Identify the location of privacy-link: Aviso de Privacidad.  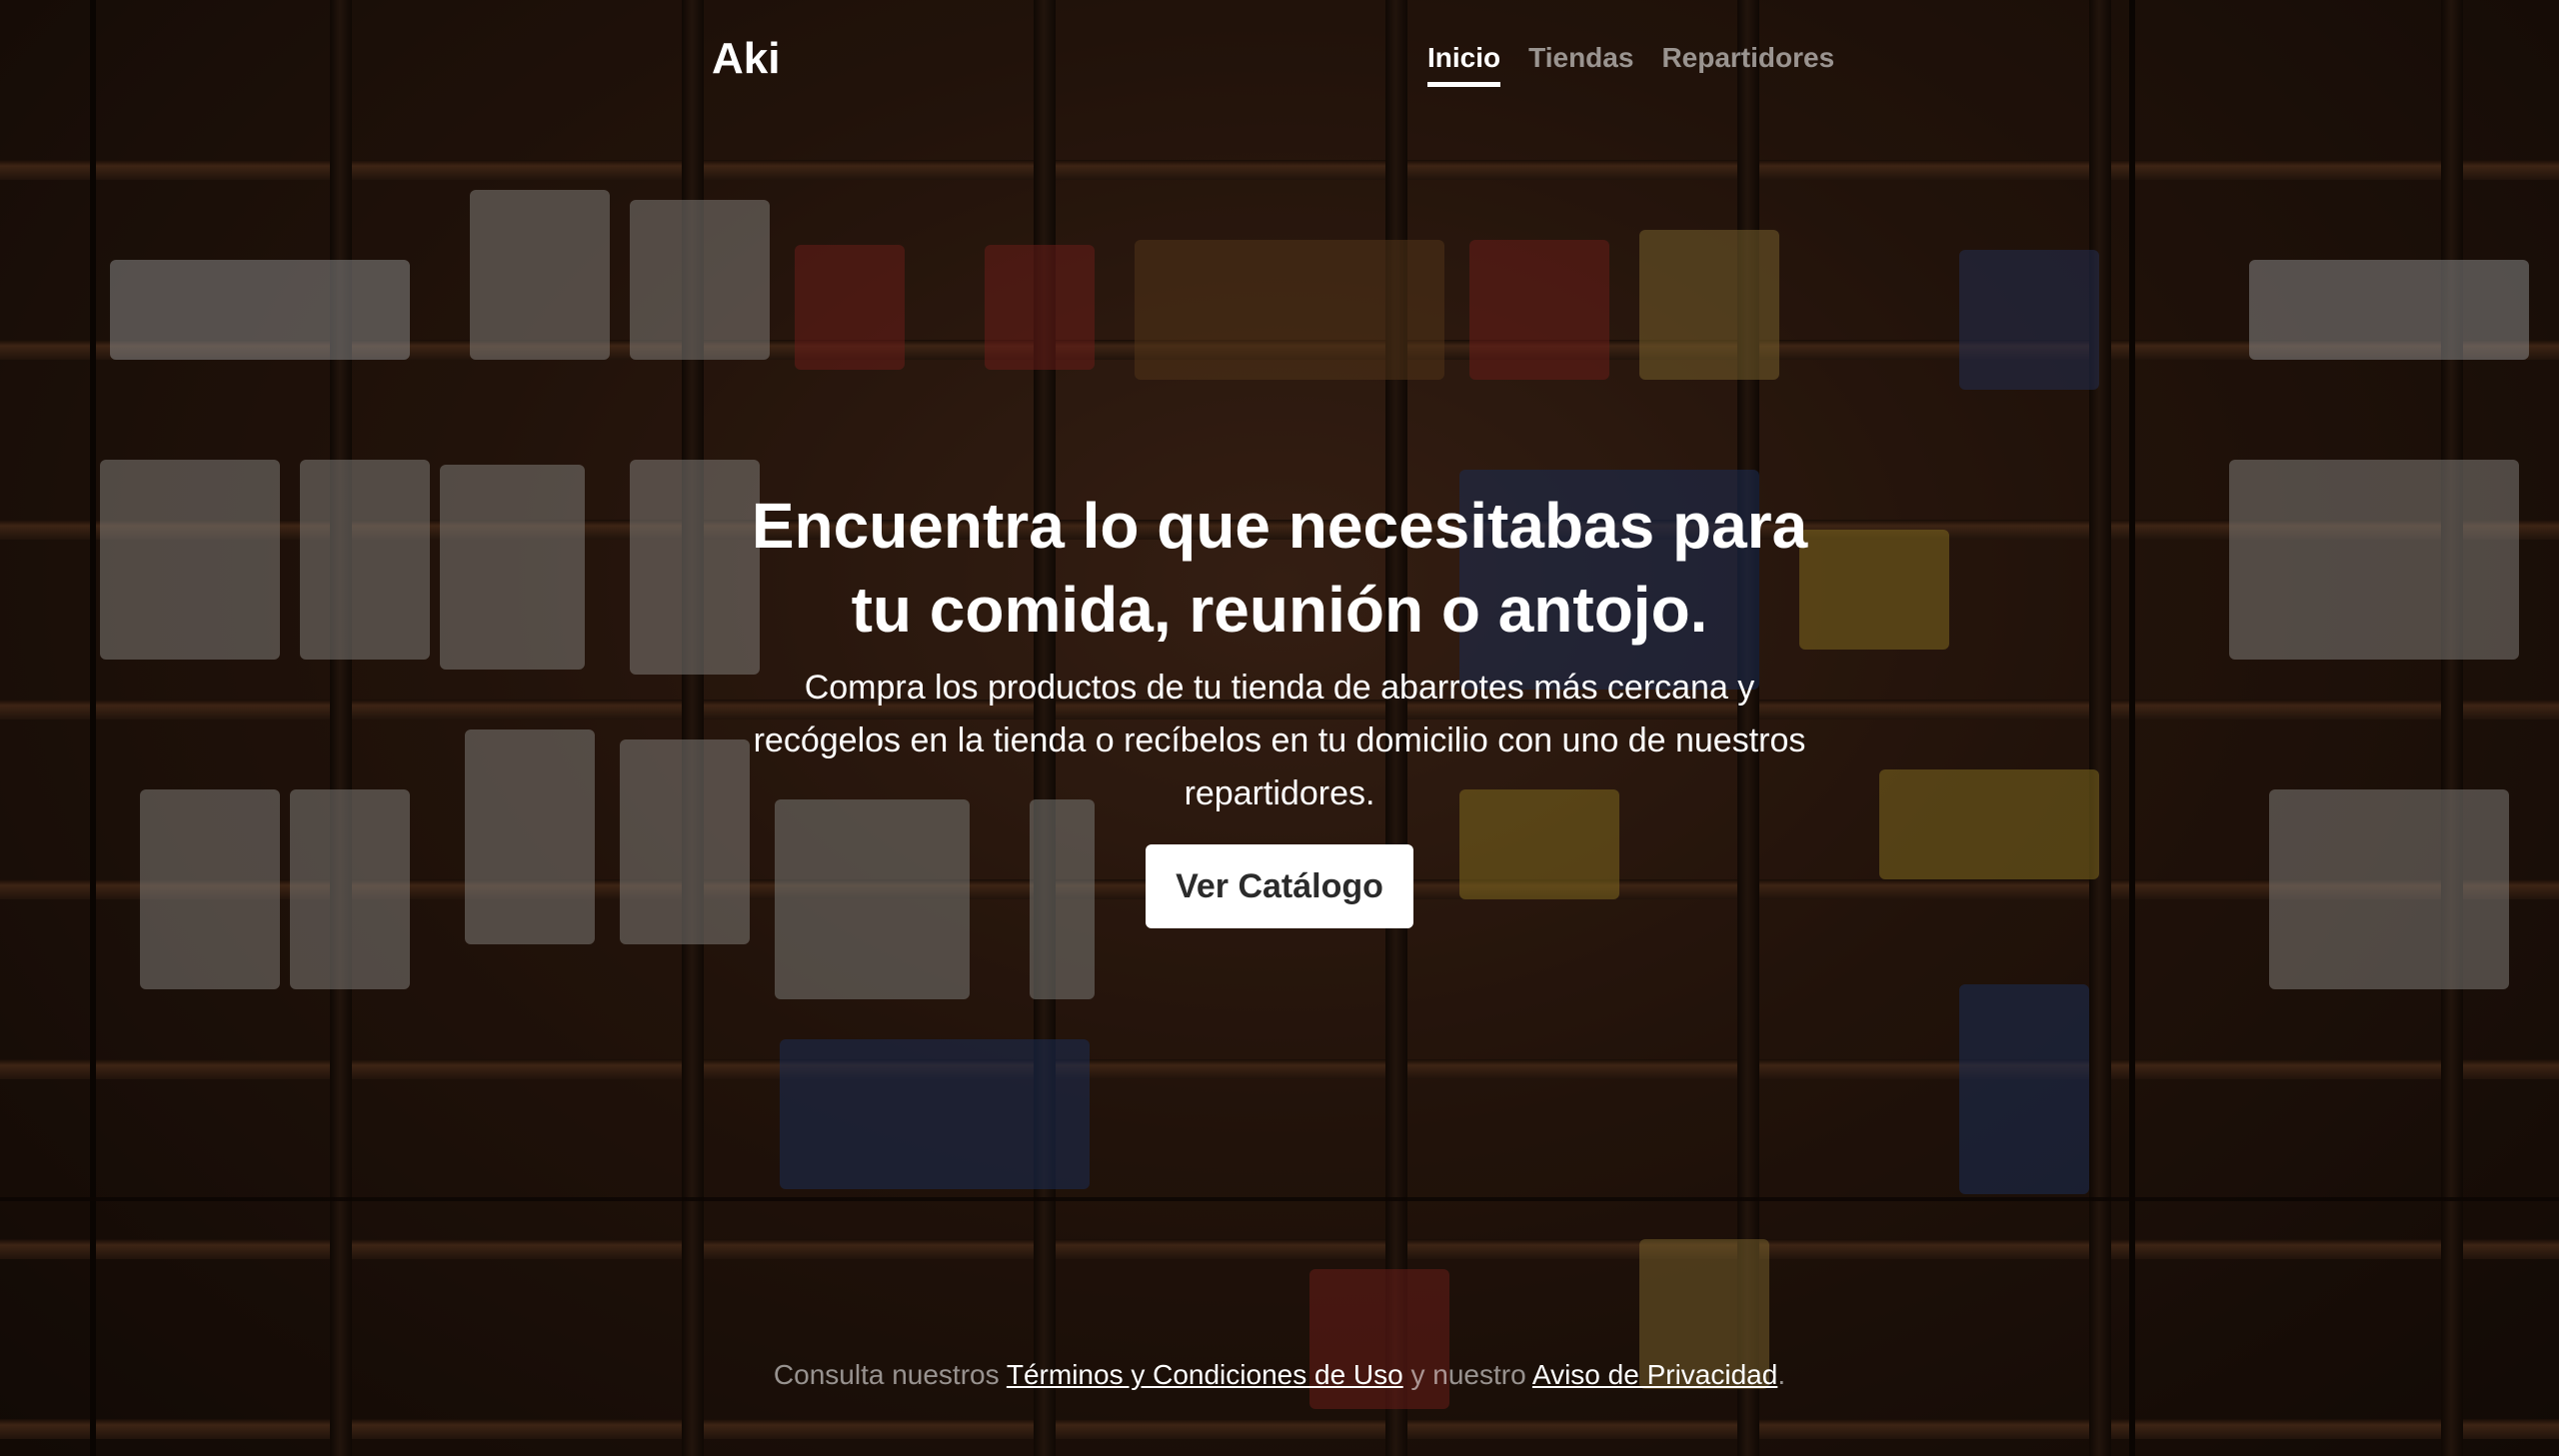
(1654, 1374).